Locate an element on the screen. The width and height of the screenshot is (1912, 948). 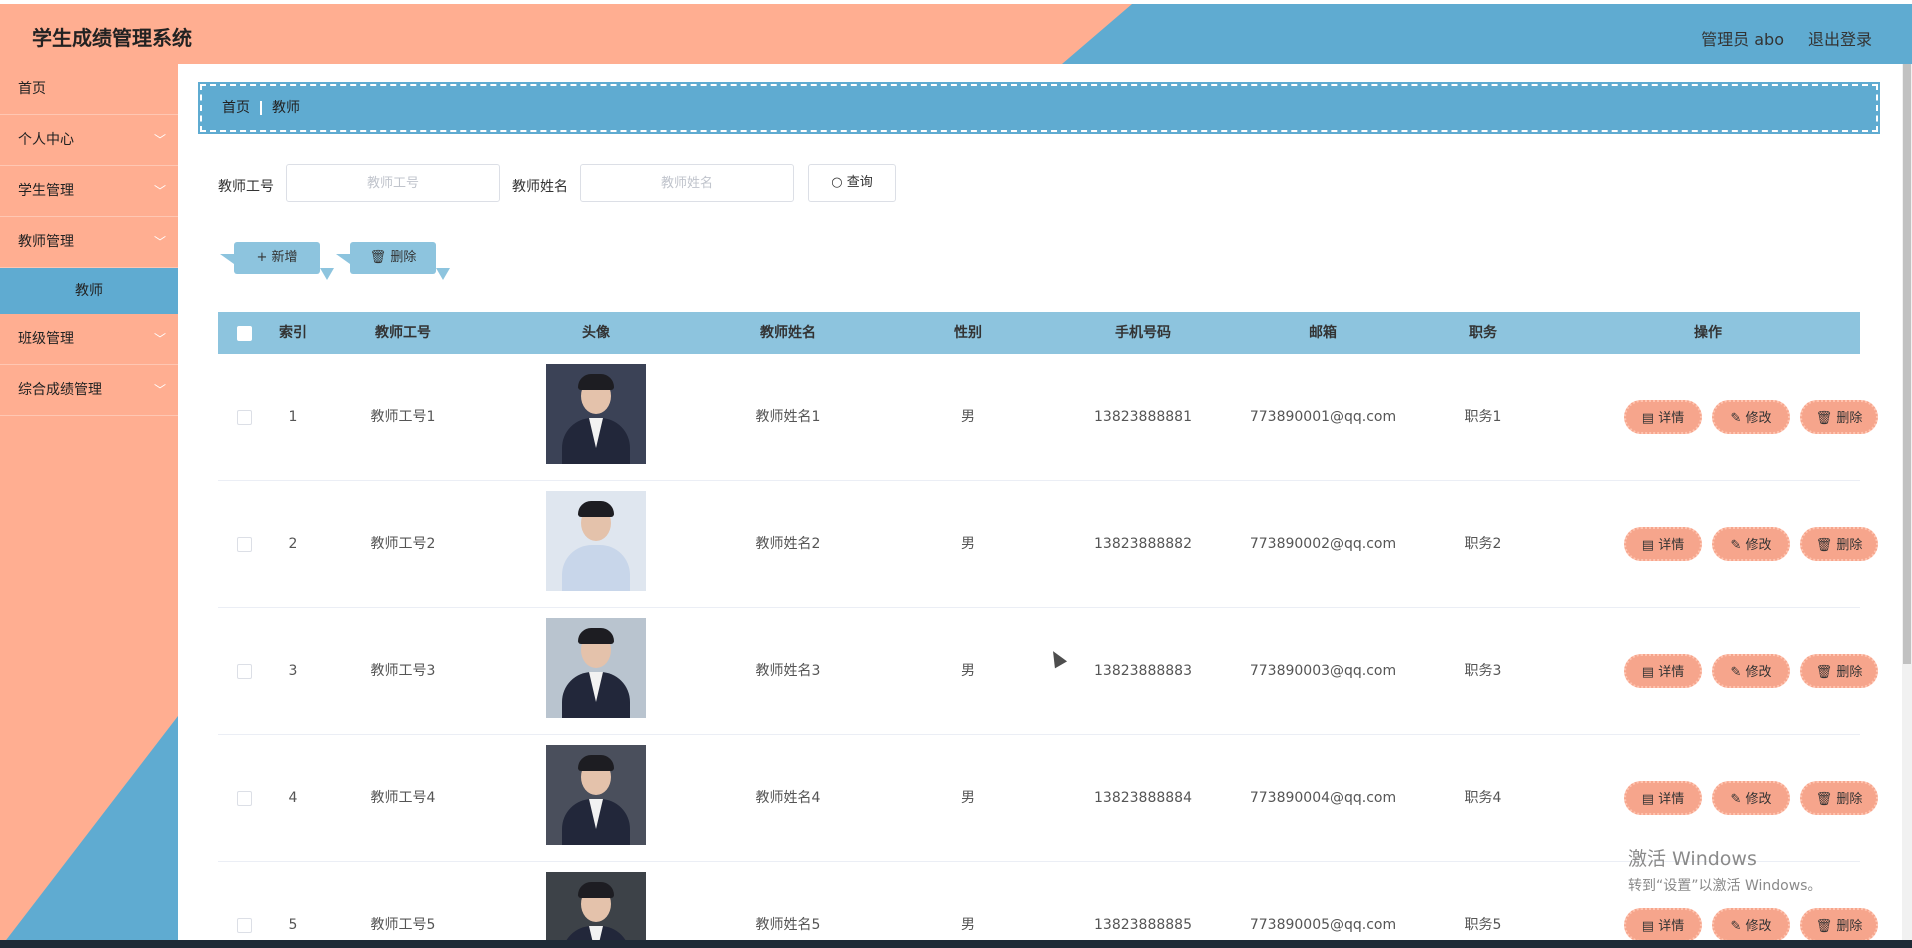
vertical-scrollbar is located at coordinates (1907, 506).